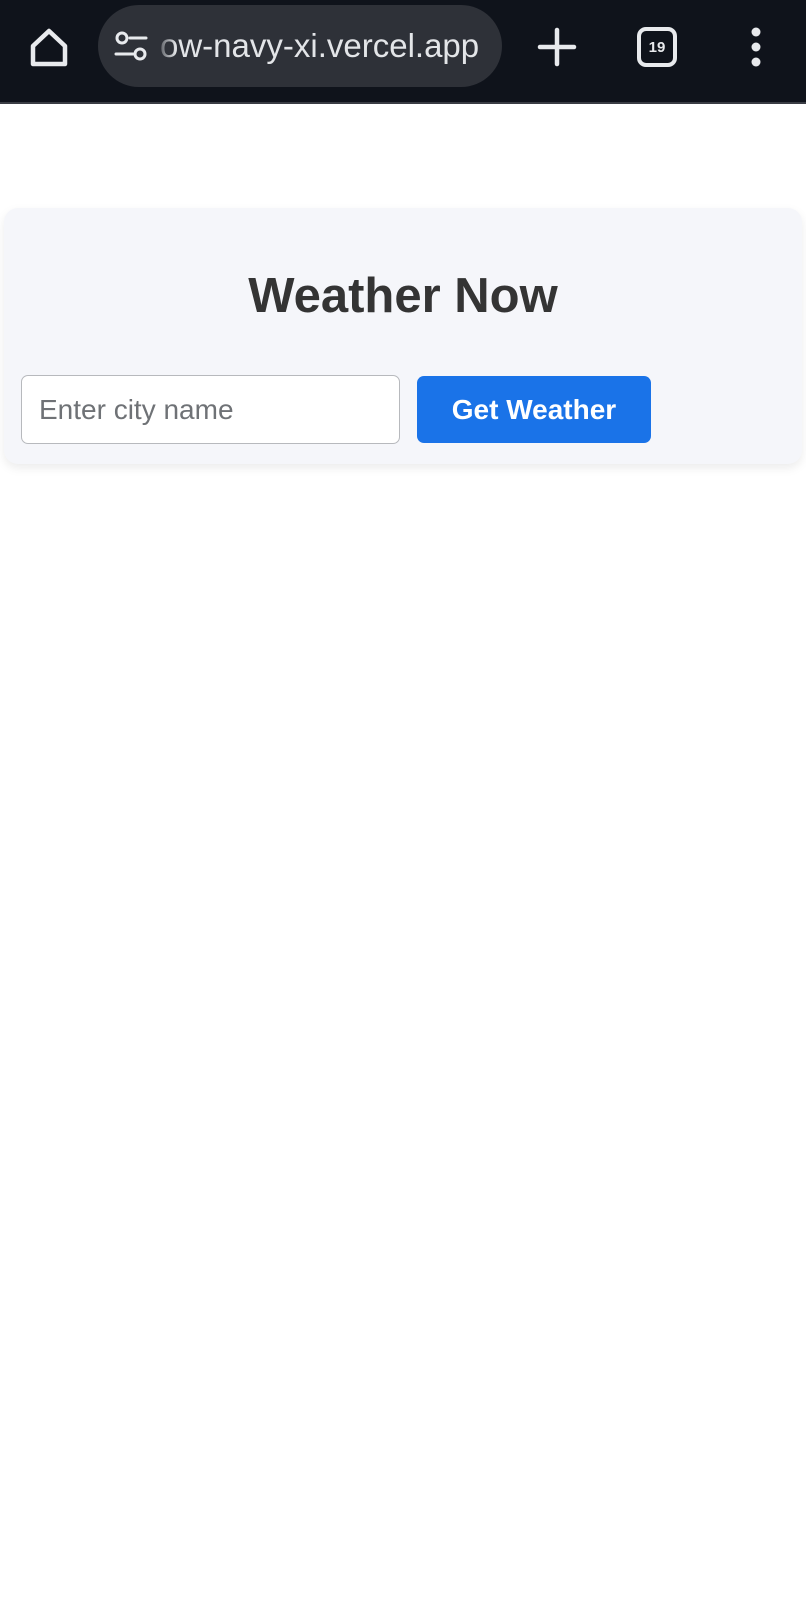 This screenshot has width=806, height=1600. What do you see at coordinates (756, 47) in the screenshot?
I see `more-vert-icon` at bounding box center [756, 47].